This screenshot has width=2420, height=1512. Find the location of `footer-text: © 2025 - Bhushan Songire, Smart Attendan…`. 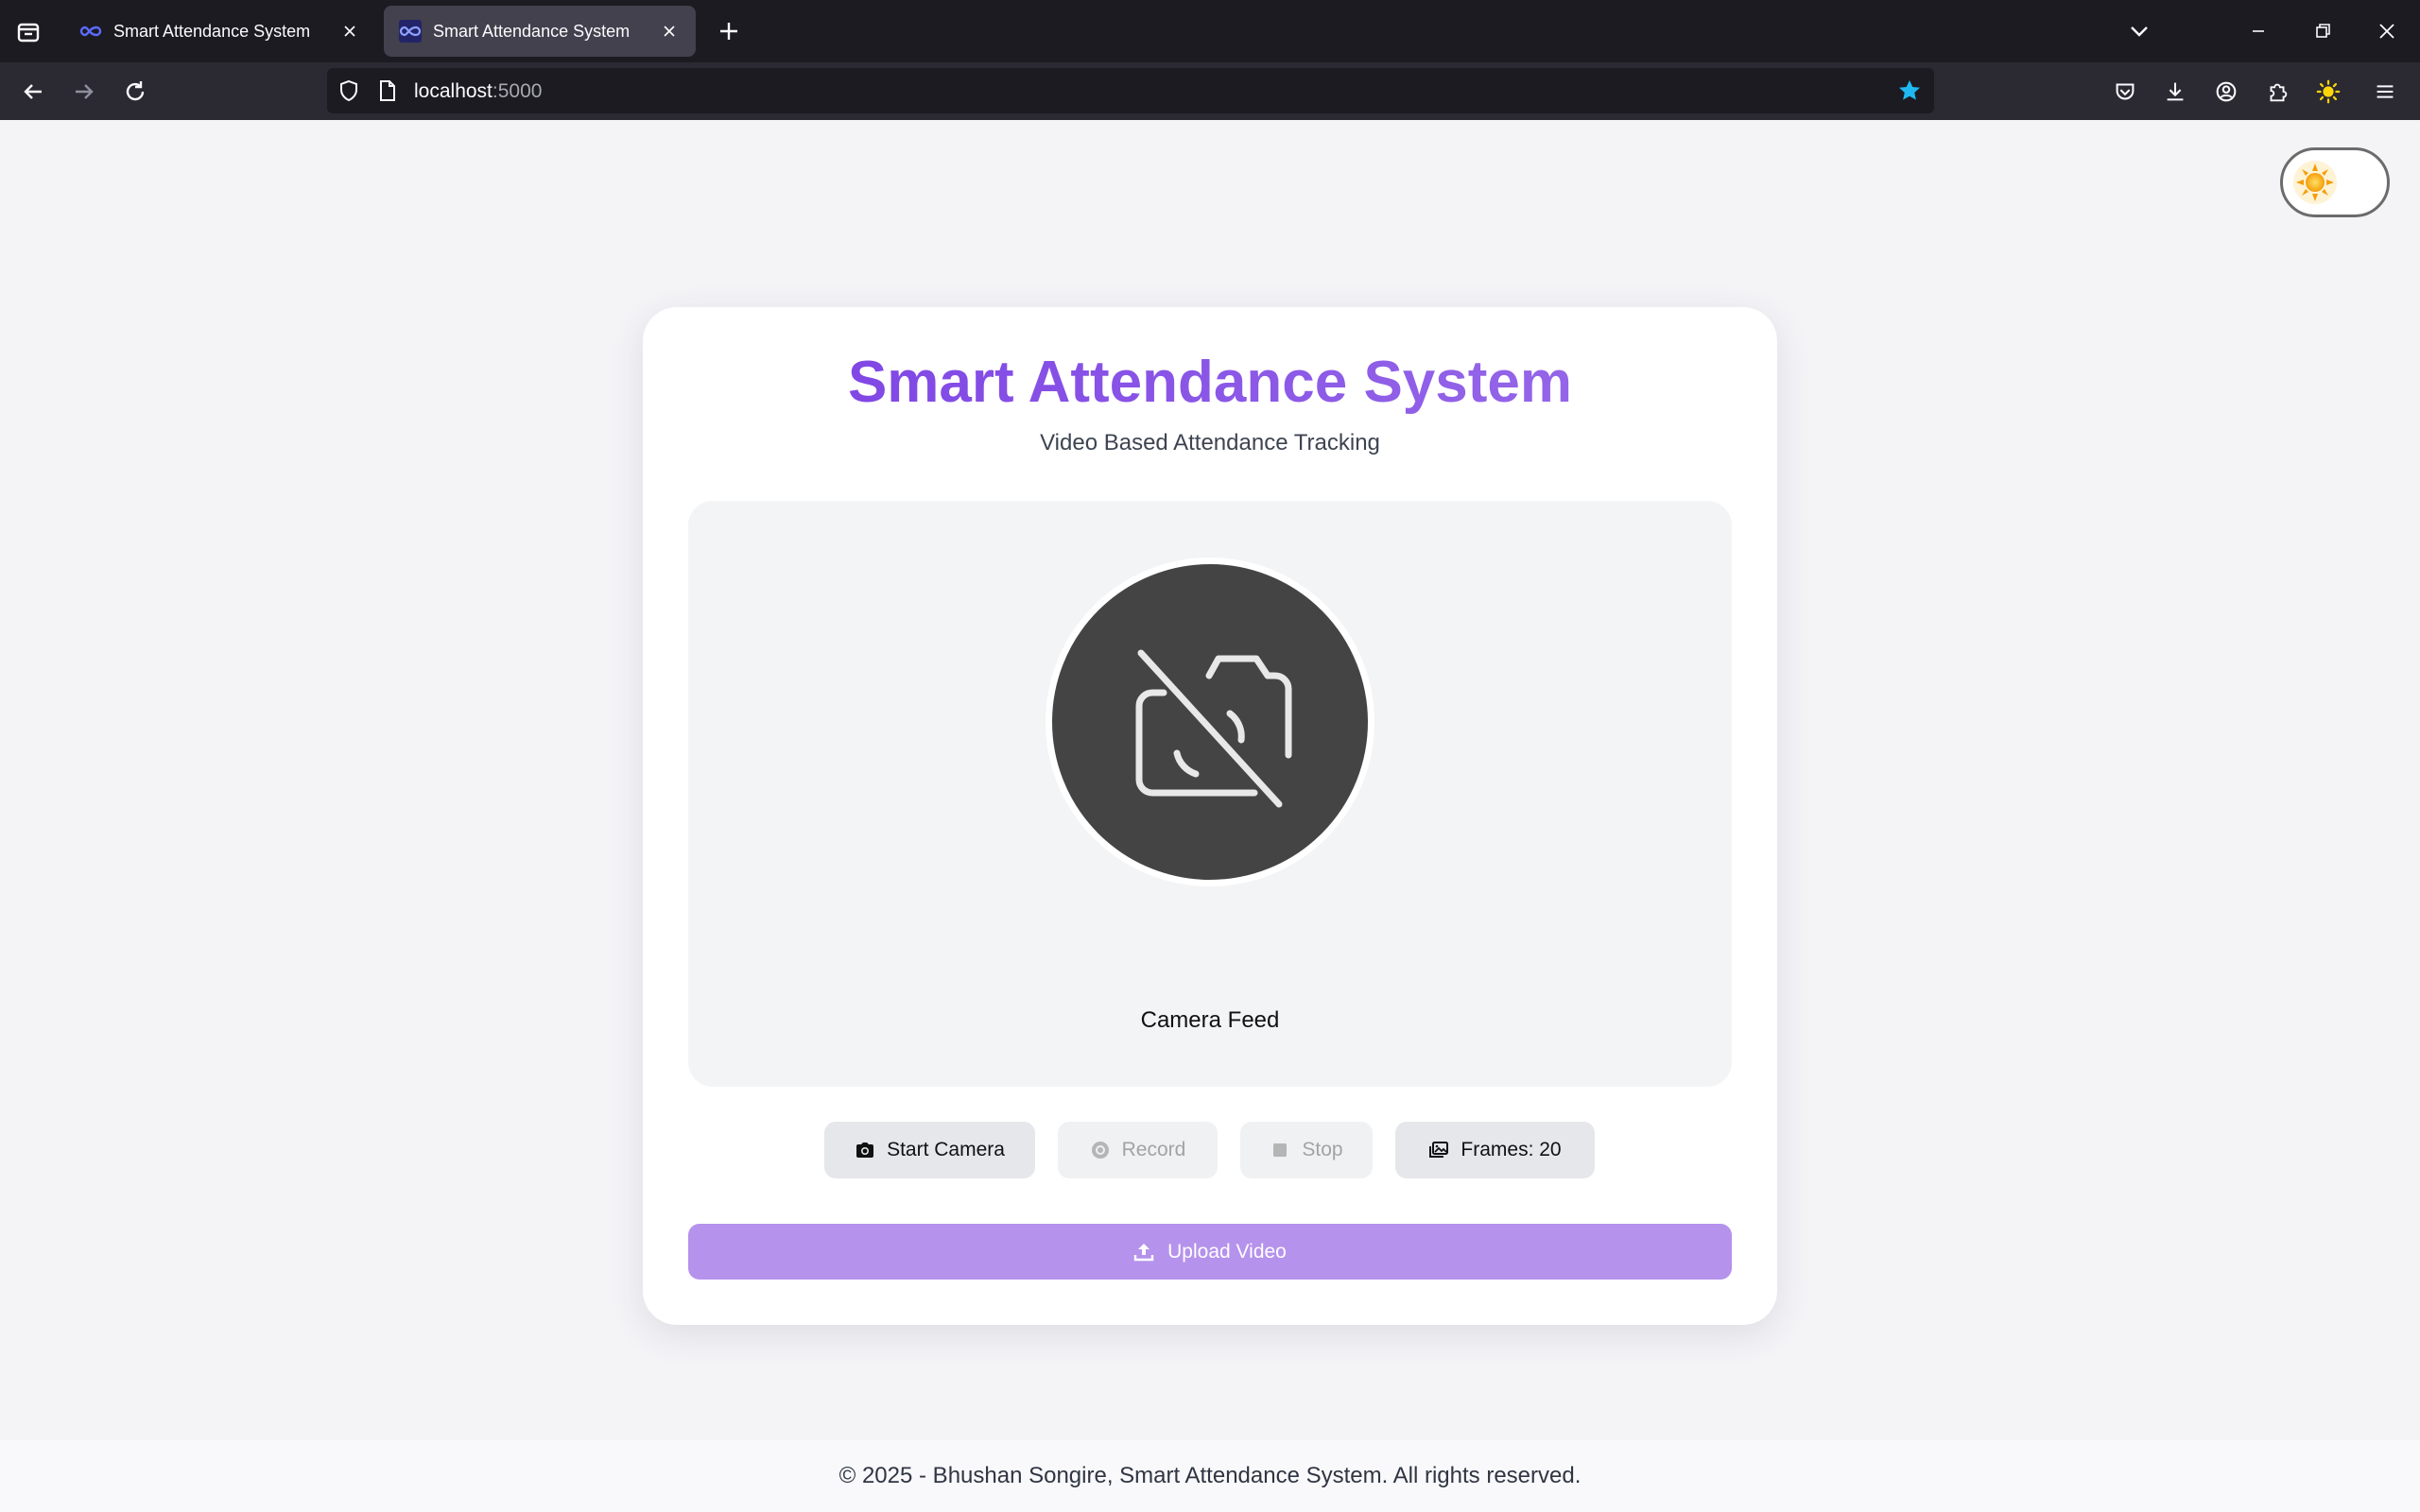

footer-text: © 2025 - Bhushan Songire, Smart Attendan… is located at coordinates (1210, 1475).